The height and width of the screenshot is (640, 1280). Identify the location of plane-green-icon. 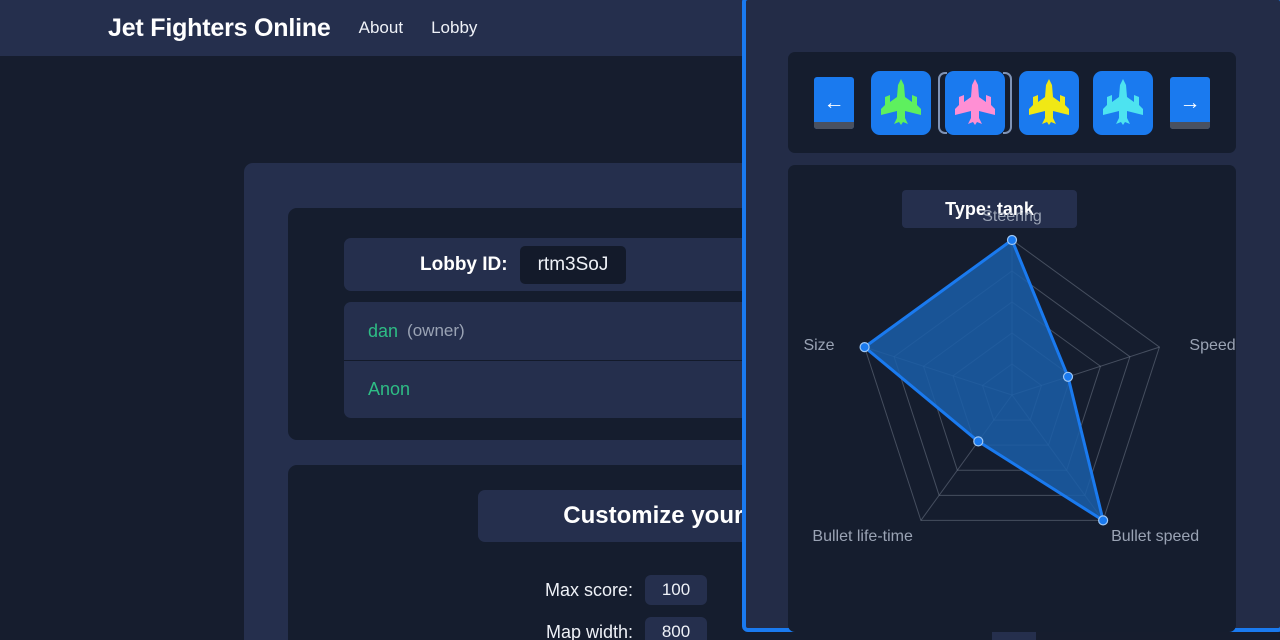
(901, 102).